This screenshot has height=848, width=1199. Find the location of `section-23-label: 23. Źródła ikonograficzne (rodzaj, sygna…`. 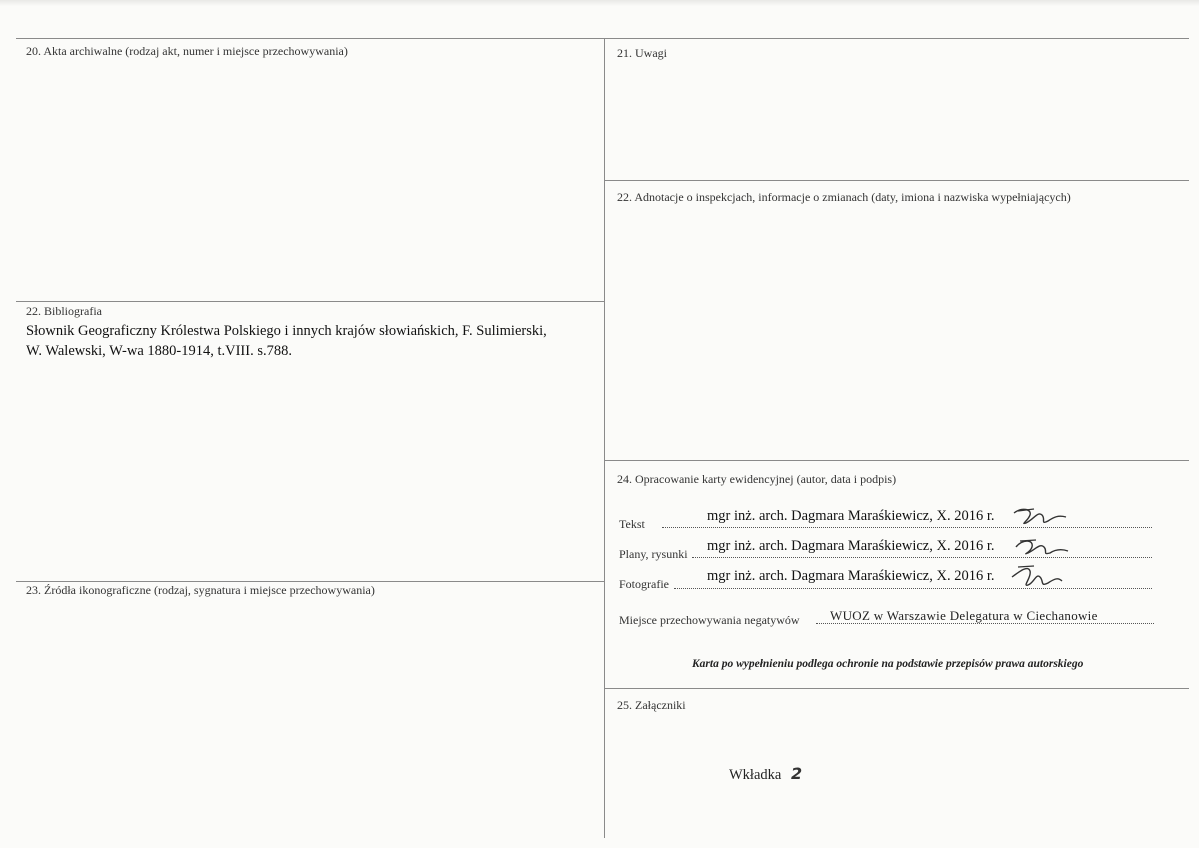

section-23-label: 23. Źródła ikonograficzne (rodzaj, sygna… is located at coordinates (200, 590).